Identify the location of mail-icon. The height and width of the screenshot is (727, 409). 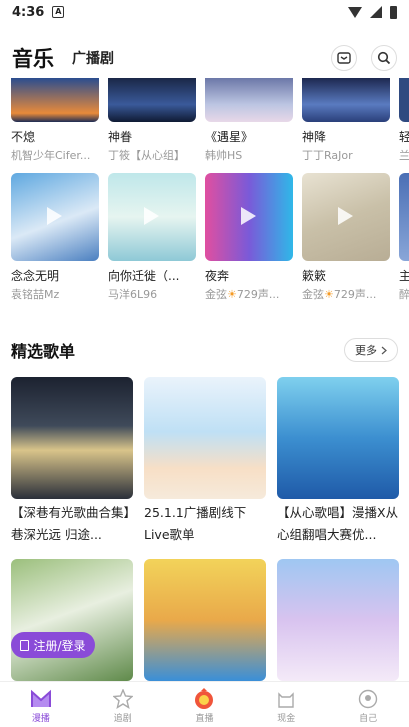
(344, 58).